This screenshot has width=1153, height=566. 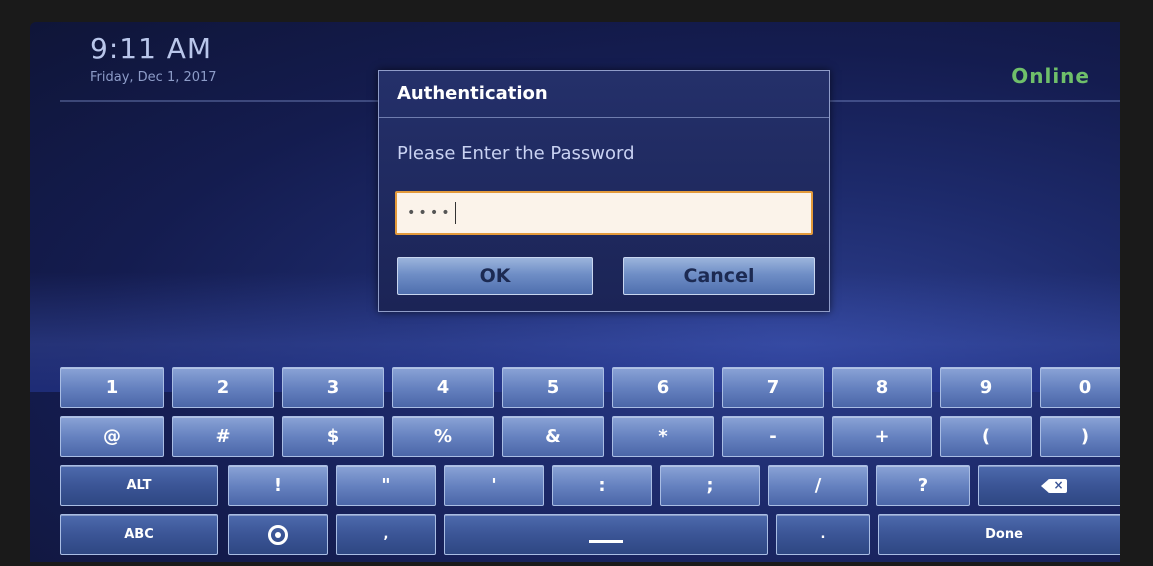 I want to click on text-caret, so click(x=455, y=213).